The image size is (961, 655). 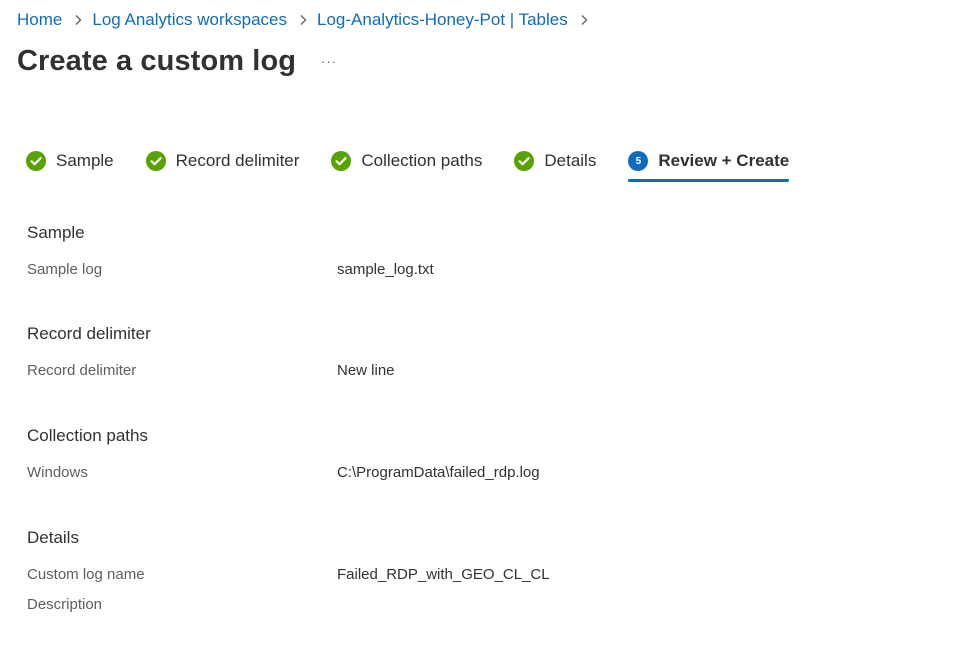 What do you see at coordinates (87, 435) in the screenshot?
I see `section-heading-collection-paths: Collection paths` at bounding box center [87, 435].